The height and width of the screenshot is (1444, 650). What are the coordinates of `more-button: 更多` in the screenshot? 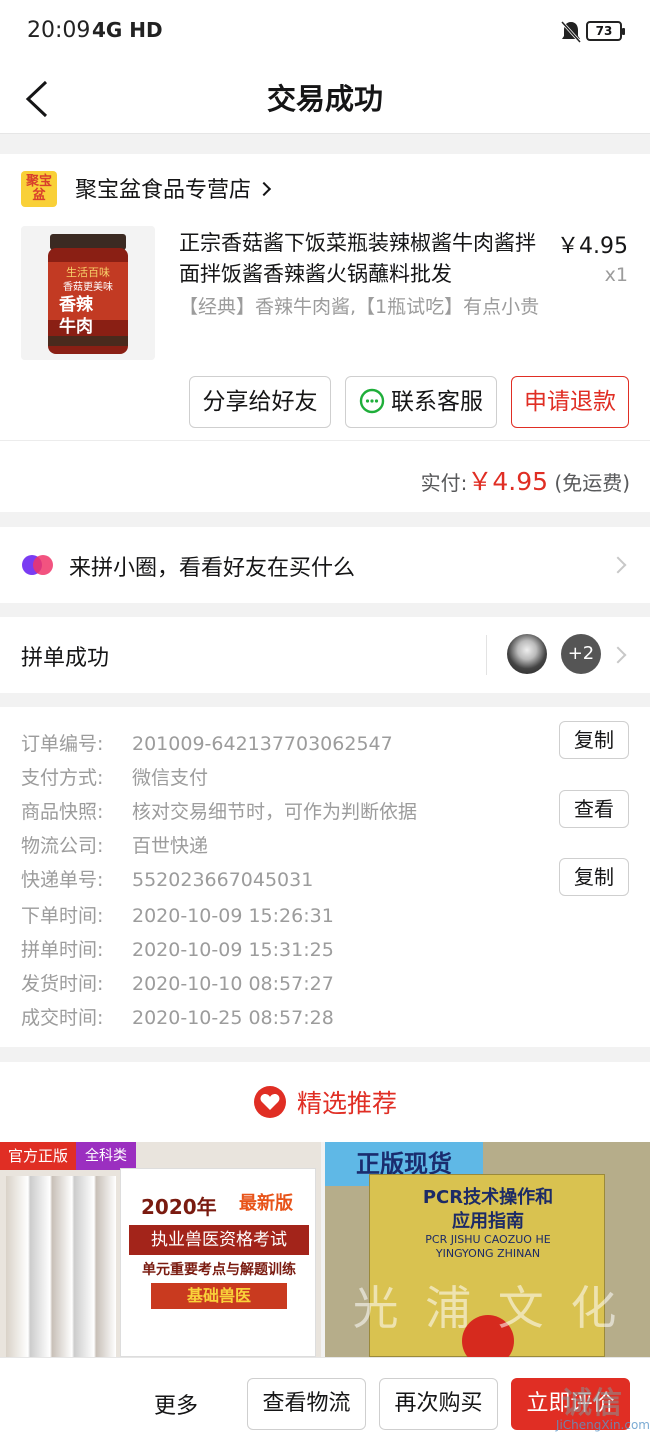 It's located at (176, 1404).